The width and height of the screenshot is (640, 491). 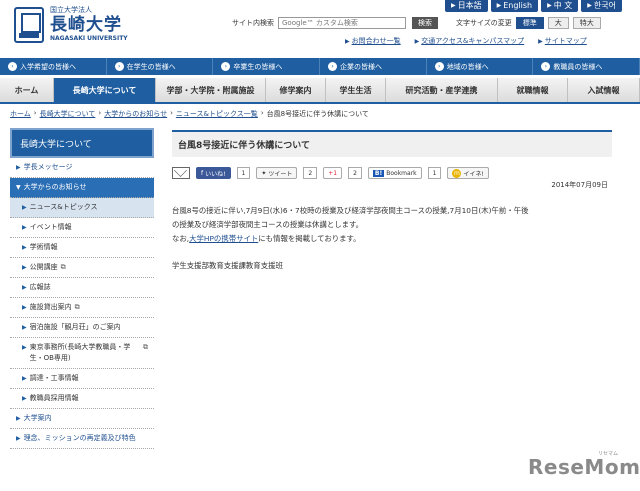 I want to click on sidebar-item-events: ▶ イベント情報, so click(x=82, y=228).